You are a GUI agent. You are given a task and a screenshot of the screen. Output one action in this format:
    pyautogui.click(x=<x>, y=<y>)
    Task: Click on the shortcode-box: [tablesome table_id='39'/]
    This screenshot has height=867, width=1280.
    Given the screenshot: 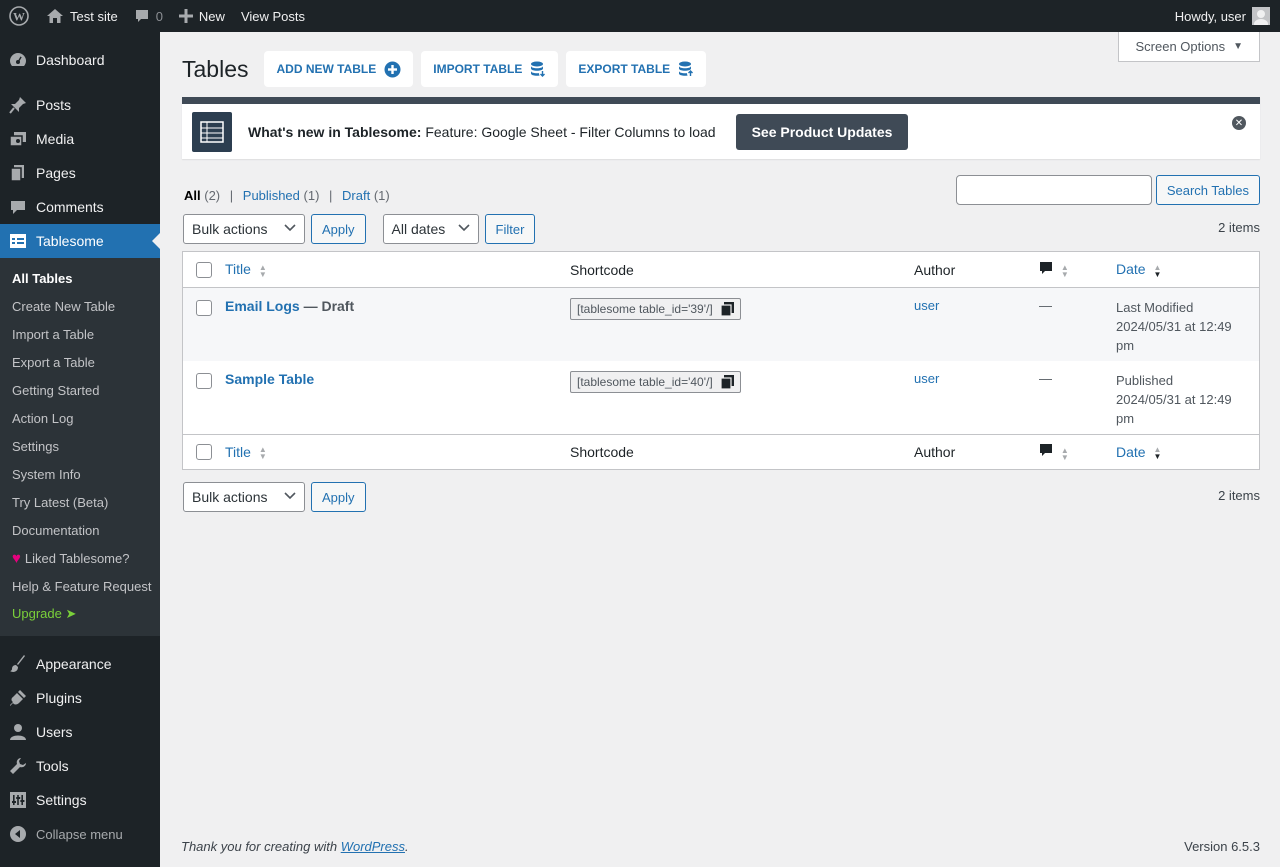 What is the action you would take?
    pyautogui.click(x=655, y=309)
    